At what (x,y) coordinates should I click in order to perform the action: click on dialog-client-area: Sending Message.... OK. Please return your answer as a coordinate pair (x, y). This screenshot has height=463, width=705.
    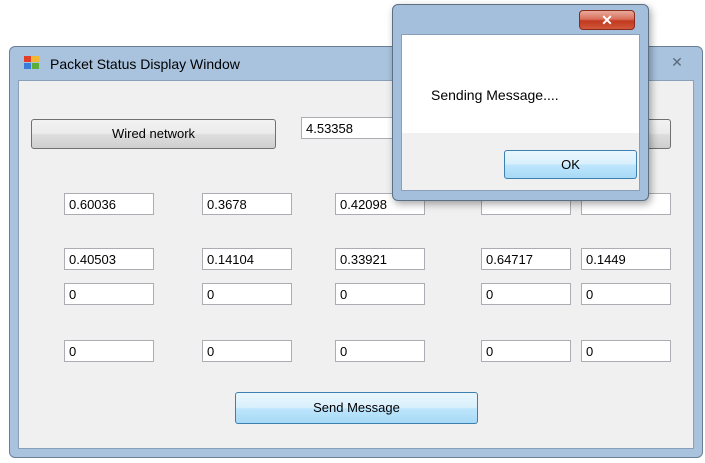
    Looking at the image, I should click on (520, 112).